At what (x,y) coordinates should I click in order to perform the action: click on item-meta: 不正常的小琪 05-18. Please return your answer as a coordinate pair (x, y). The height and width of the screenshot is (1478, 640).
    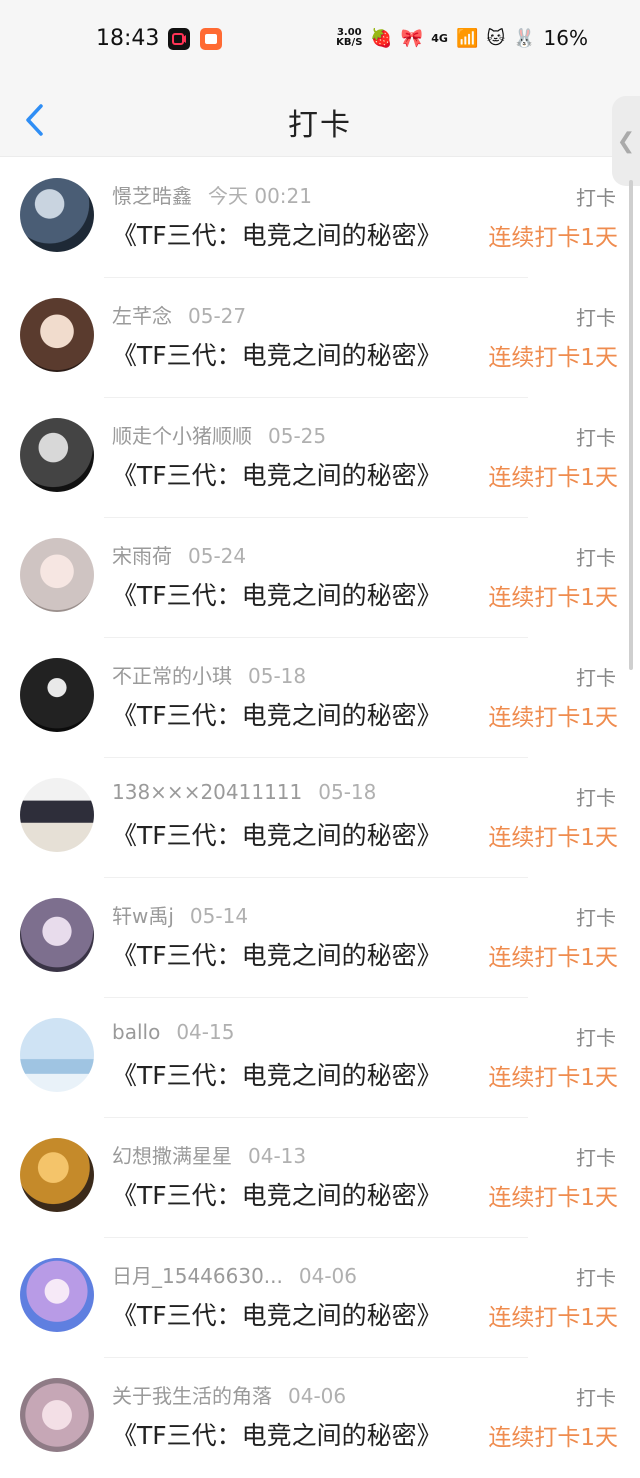
    Looking at the image, I should click on (209, 674).